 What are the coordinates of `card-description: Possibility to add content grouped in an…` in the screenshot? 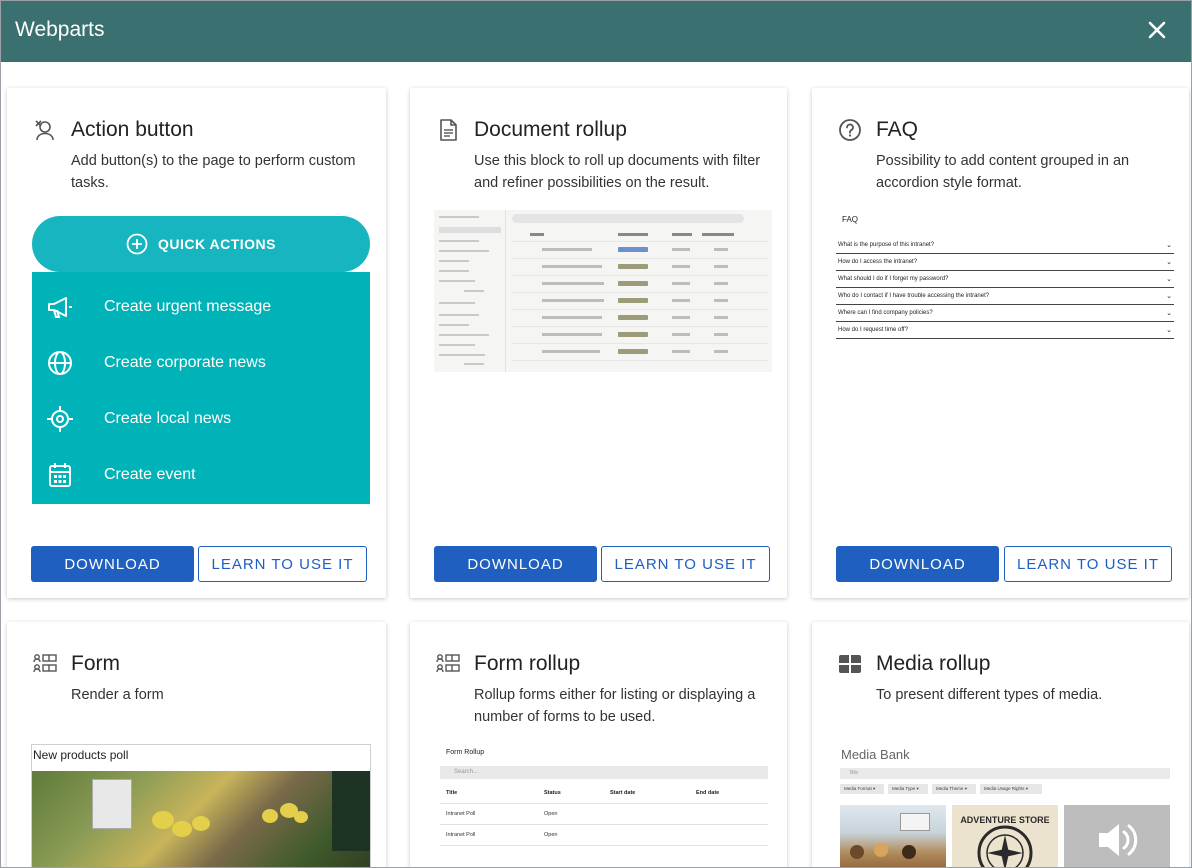 It's located at (1003, 172).